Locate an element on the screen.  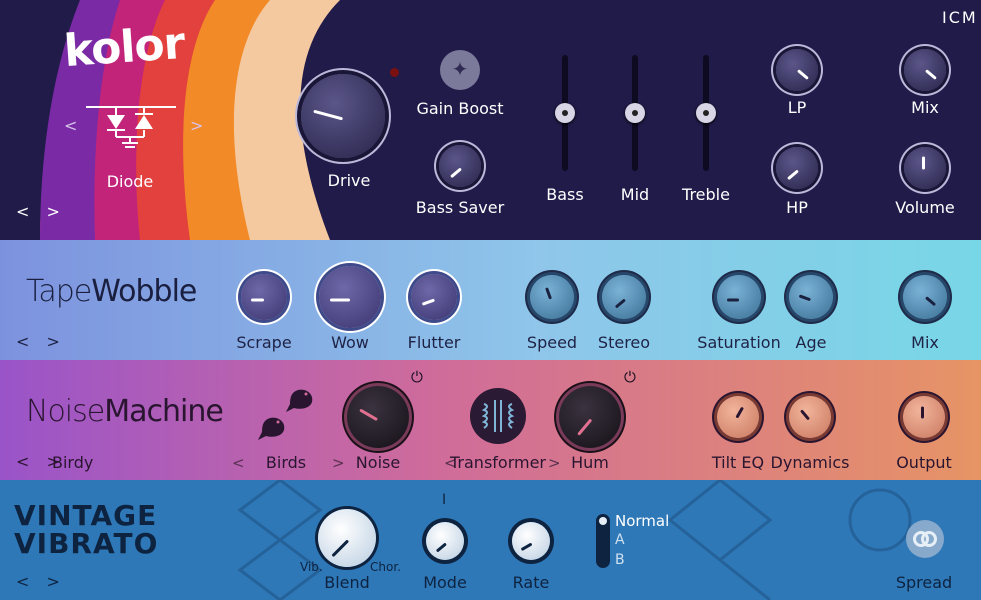
transformer-icon is located at coordinates (498, 416).